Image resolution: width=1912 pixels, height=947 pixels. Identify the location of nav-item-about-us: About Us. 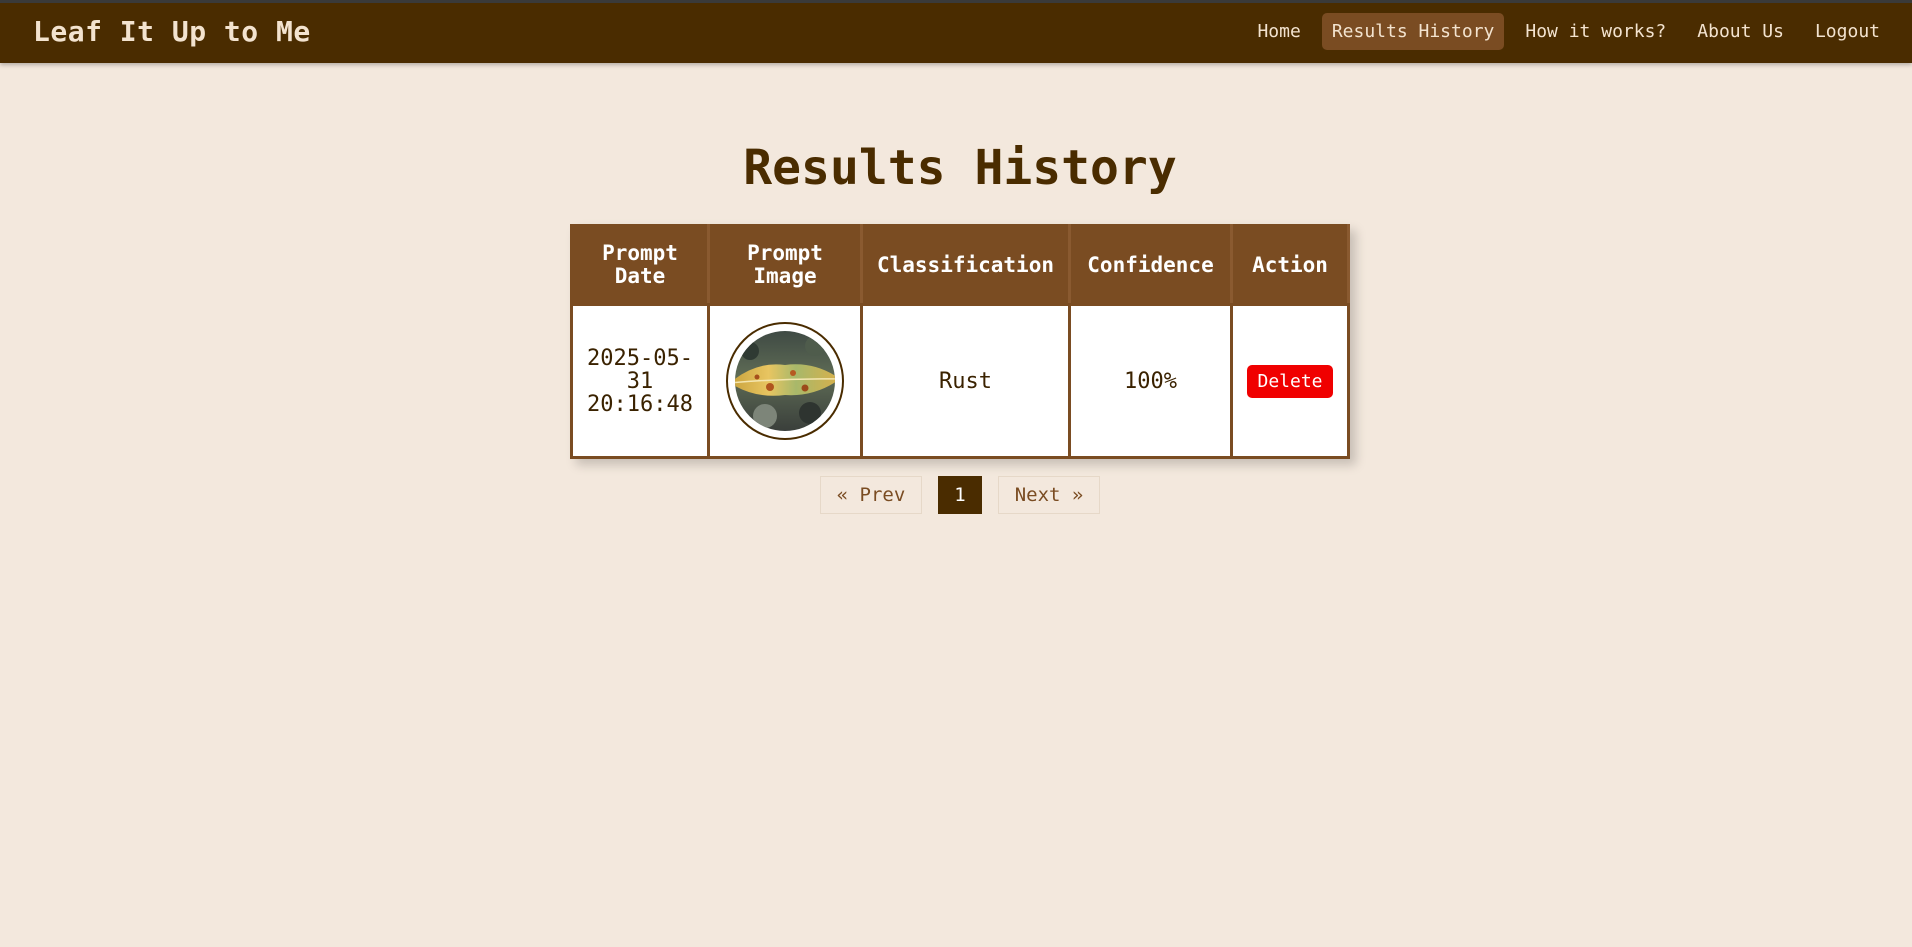
(1740, 31).